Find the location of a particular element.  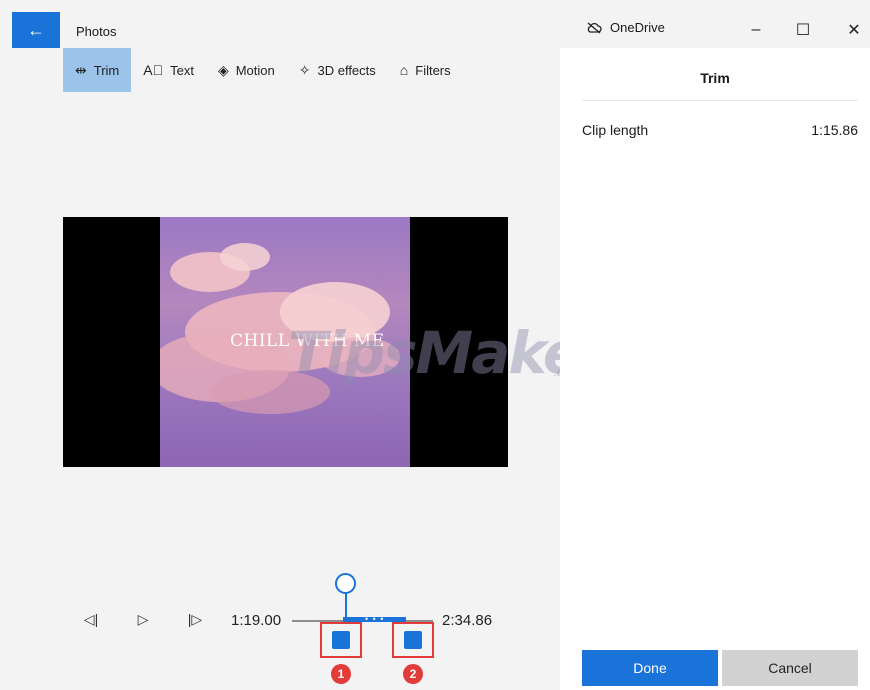

back-button: ← is located at coordinates (36, 30).